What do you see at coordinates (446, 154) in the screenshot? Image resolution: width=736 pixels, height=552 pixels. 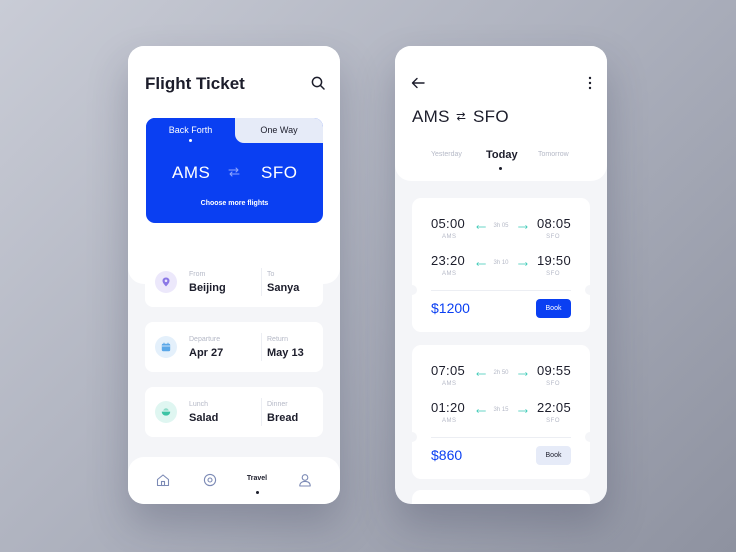 I see `tab-yesterday: Yesterday` at bounding box center [446, 154].